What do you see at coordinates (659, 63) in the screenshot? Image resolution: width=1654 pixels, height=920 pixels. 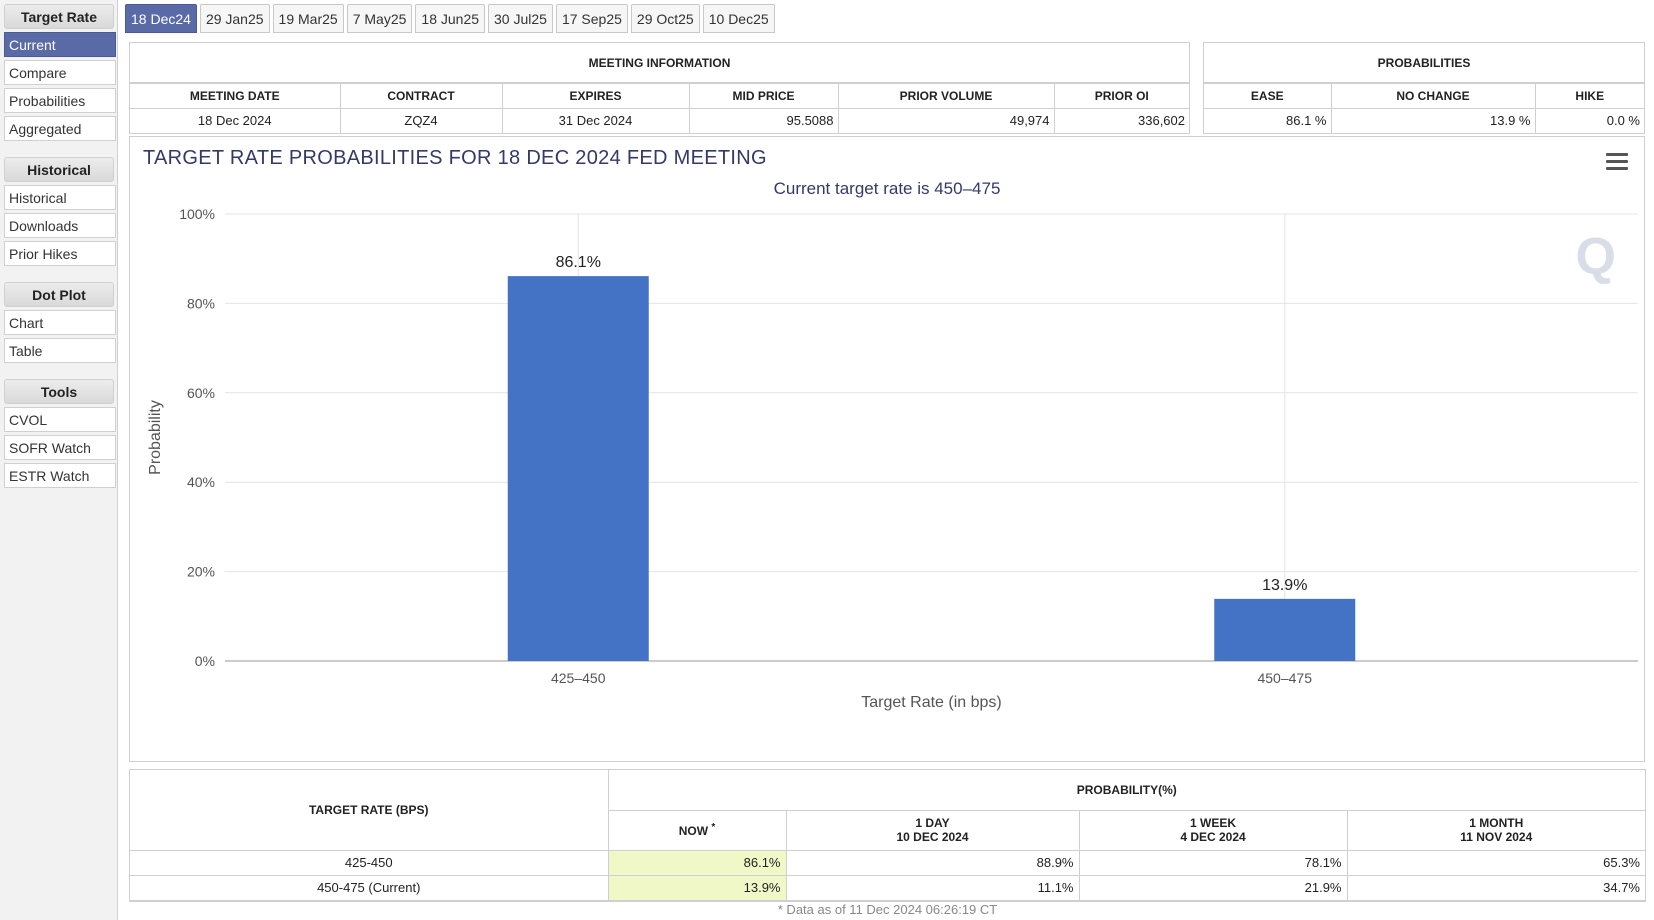 I see `meeting-information-title: MEETING INFORMATION` at bounding box center [659, 63].